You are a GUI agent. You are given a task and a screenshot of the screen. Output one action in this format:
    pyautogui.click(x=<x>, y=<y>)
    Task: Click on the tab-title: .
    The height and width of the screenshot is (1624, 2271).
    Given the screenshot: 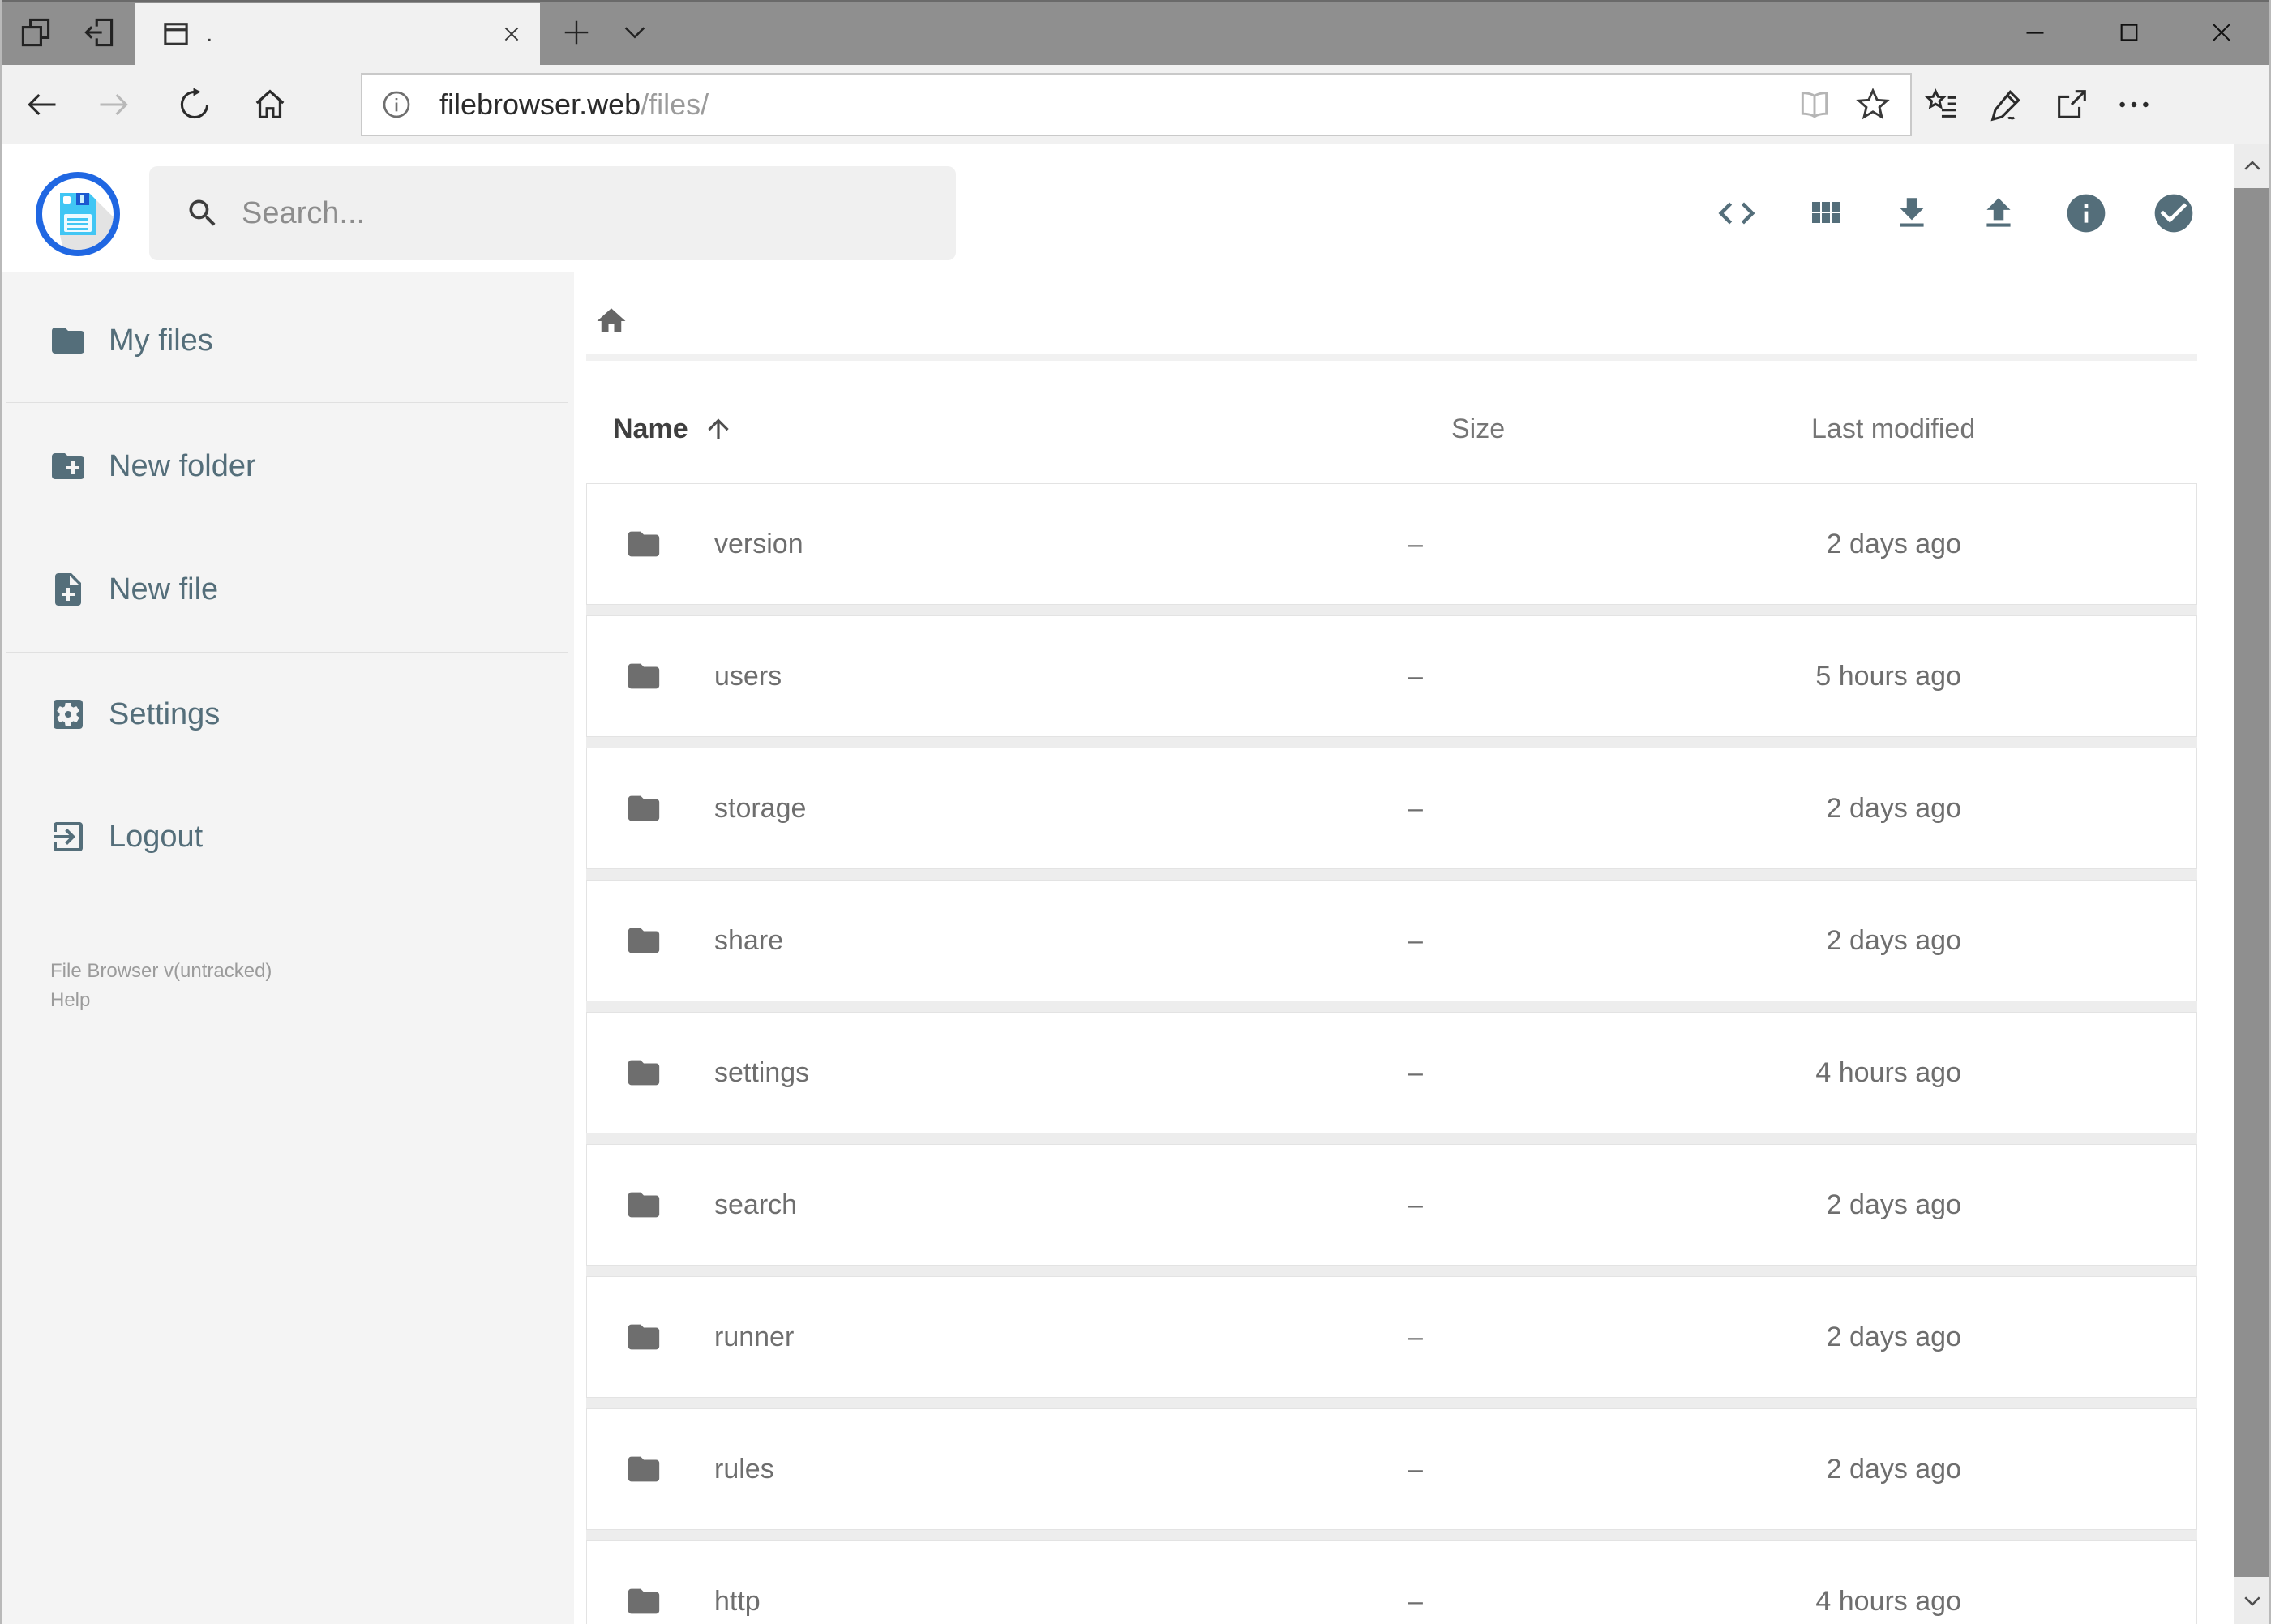 What is the action you would take?
    pyautogui.click(x=209, y=34)
    